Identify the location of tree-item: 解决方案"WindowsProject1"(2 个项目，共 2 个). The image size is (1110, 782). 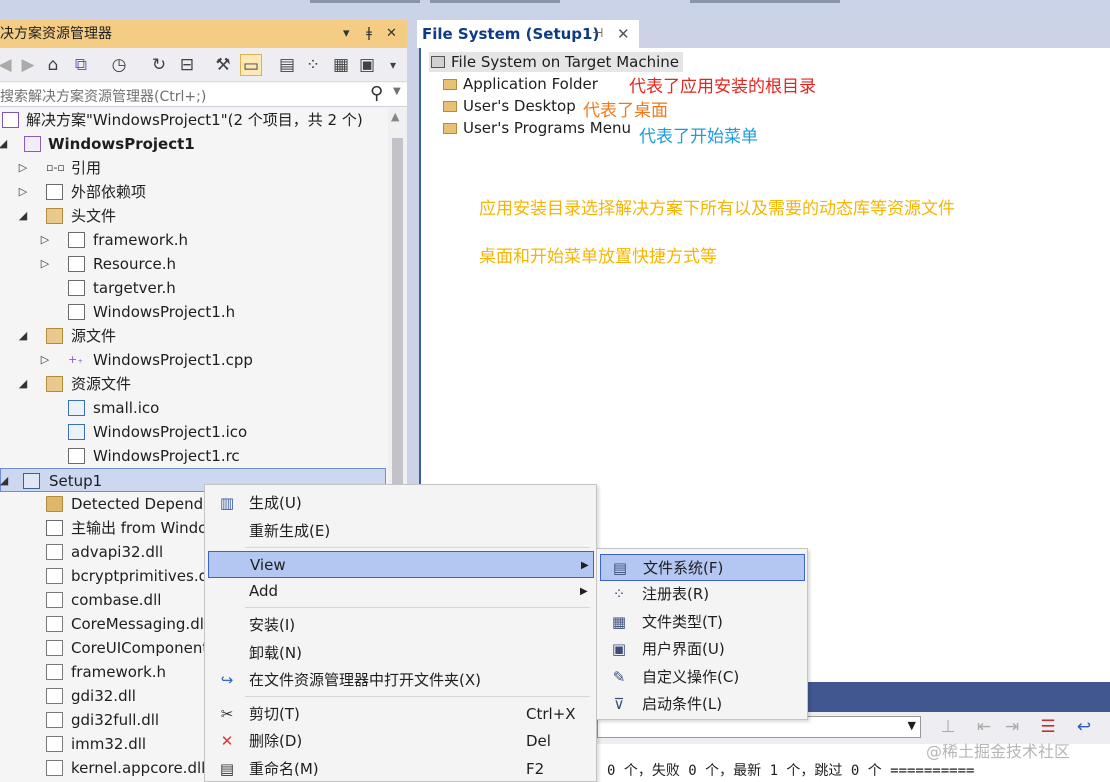
(194, 120).